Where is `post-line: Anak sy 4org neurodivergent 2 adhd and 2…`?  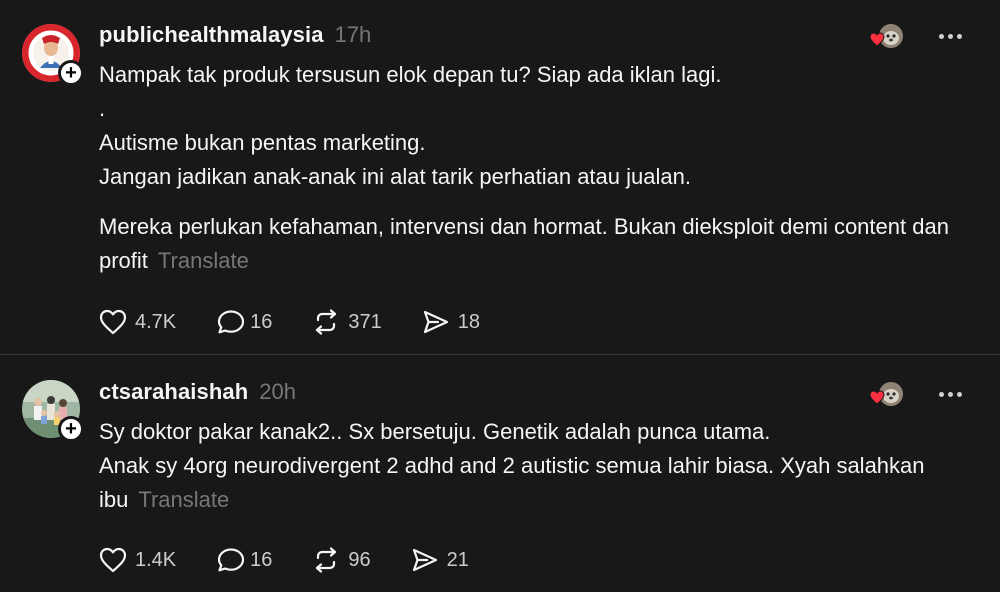 post-line: Anak sy 4org neurodivergent 2 adhd and 2… is located at coordinates (534, 483).